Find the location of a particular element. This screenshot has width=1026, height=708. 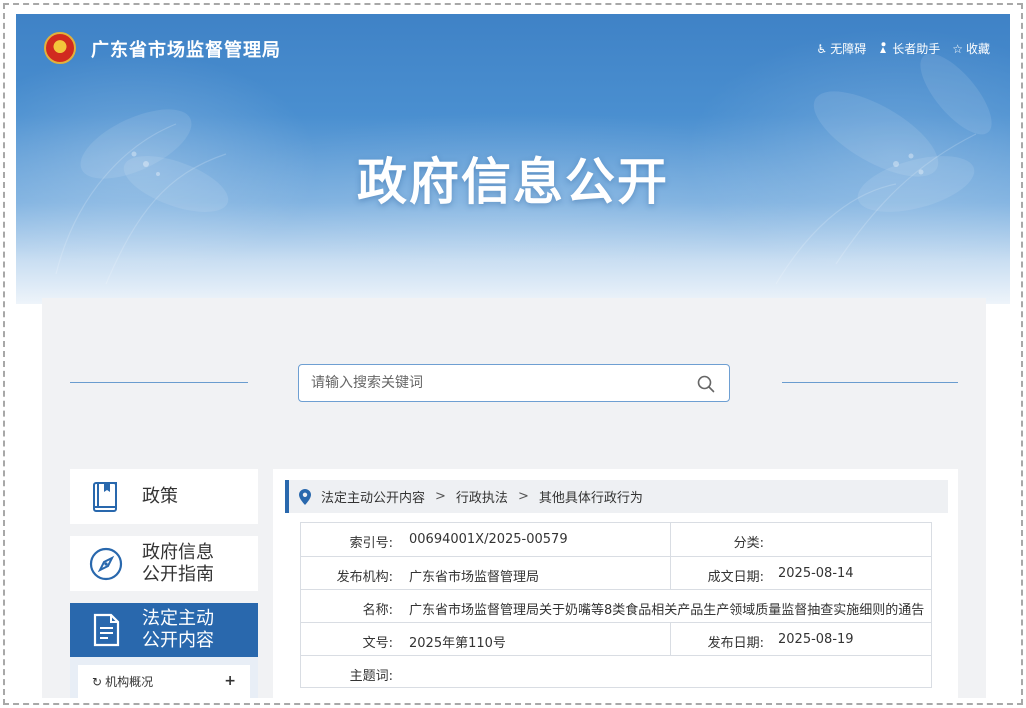

sidebar-card-guide-line2: 公开指南 is located at coordinates (178, 574).